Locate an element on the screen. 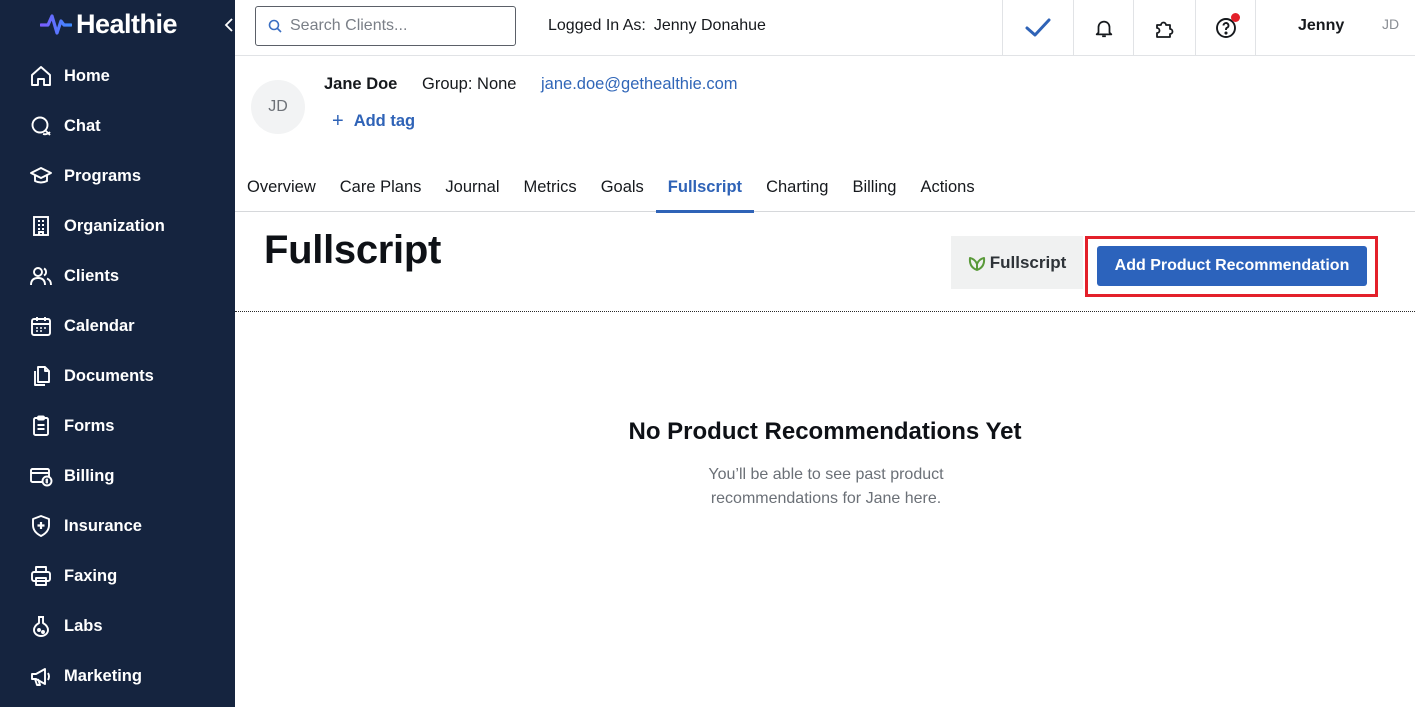 Image resolution: width=1415 pixels, height=707 pixels. leaf-icon is located at coordinates (976, 263).